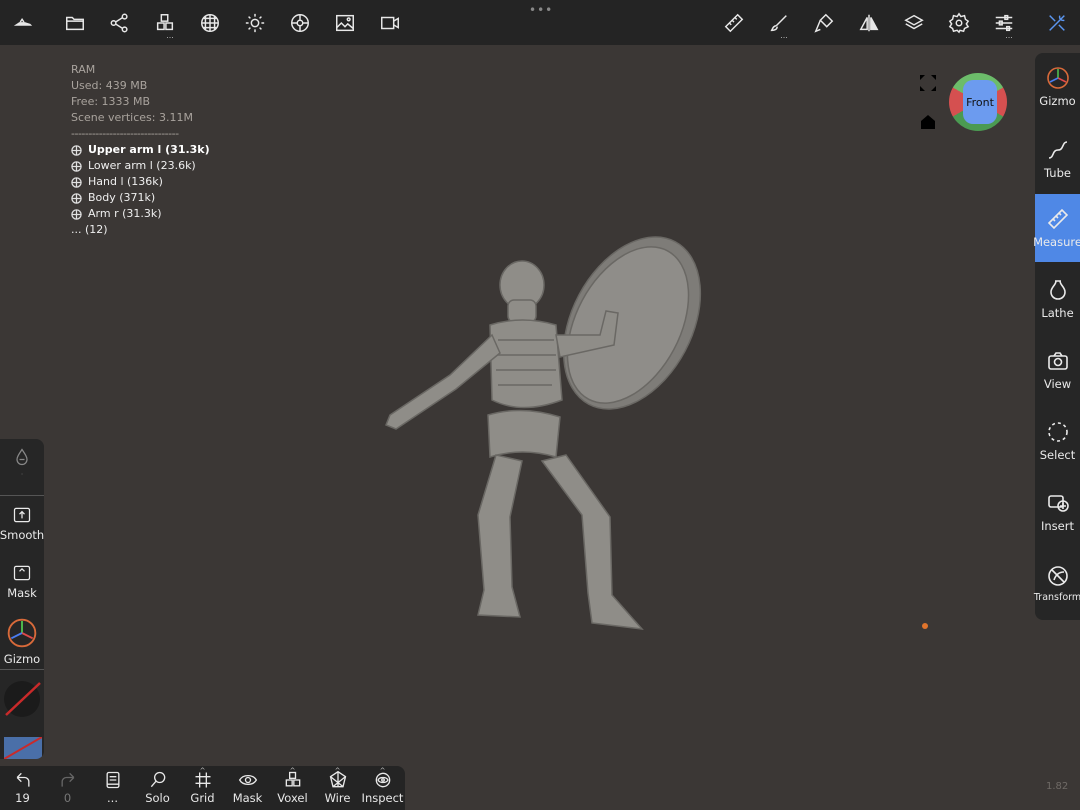 The height and width of the screenshot is (810, 1080). Describe the element at coordinates (1057, 455) in the screenshot. I see `select-label: Select` at that location.